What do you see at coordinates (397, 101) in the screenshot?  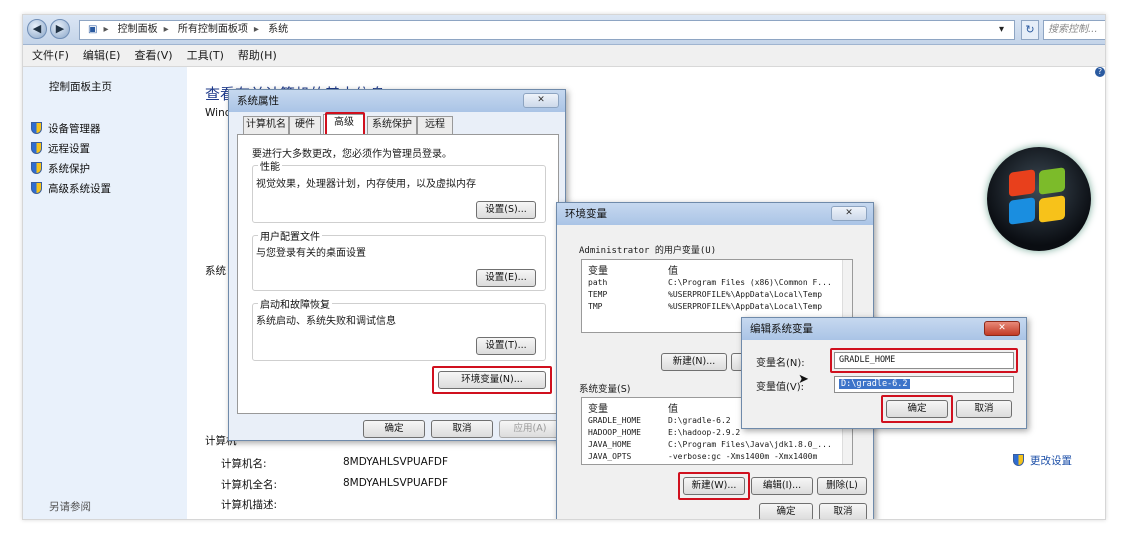 I see `dialog-title: 系统属性` at bounding box center [397, 101].